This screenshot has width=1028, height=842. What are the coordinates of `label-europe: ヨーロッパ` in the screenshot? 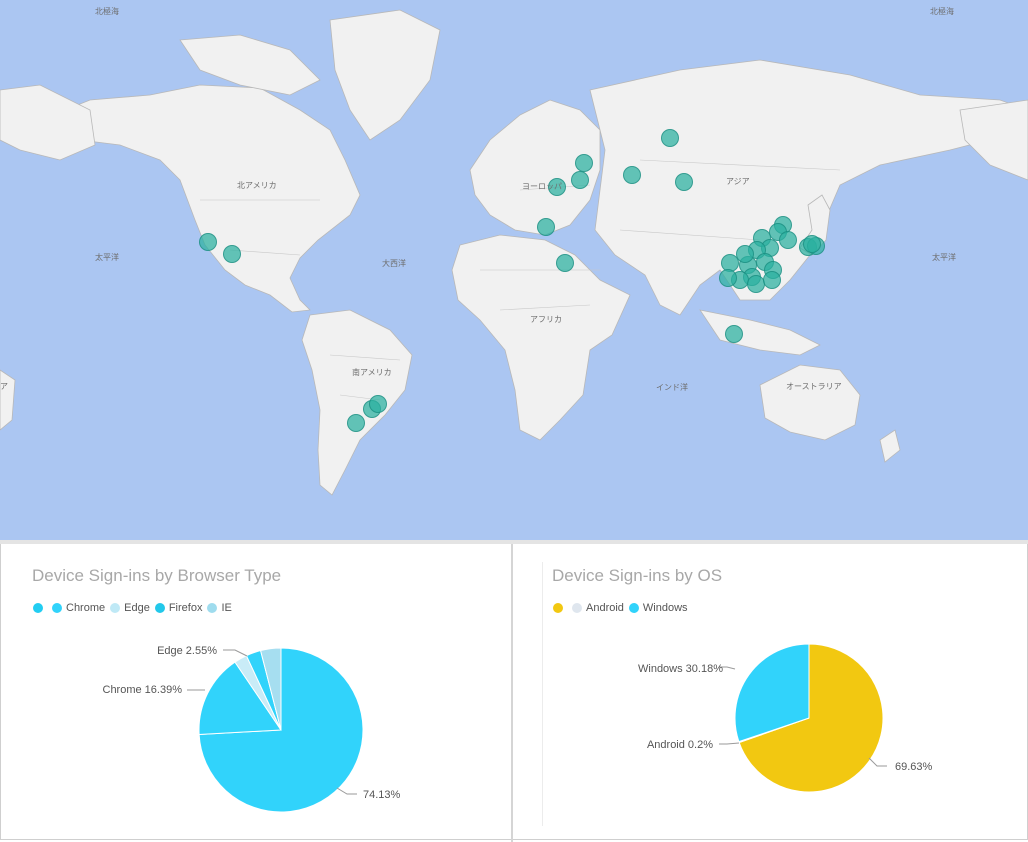 It's located at (542, 186).